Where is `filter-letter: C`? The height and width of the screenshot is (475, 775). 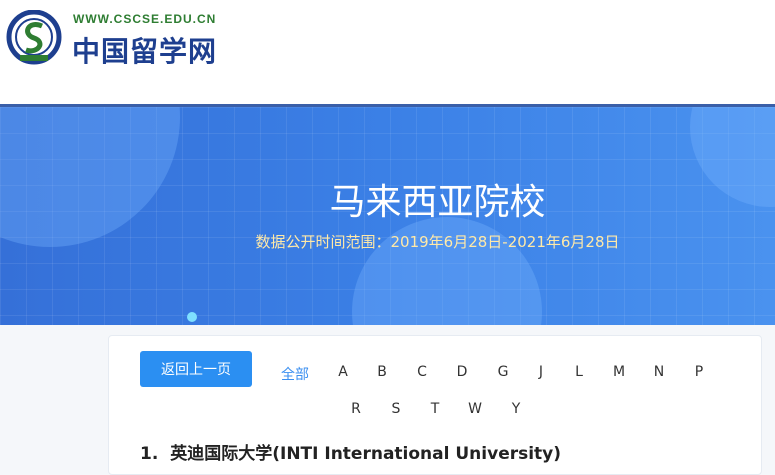 filter-letter: C is located at coordinates (422, 372).